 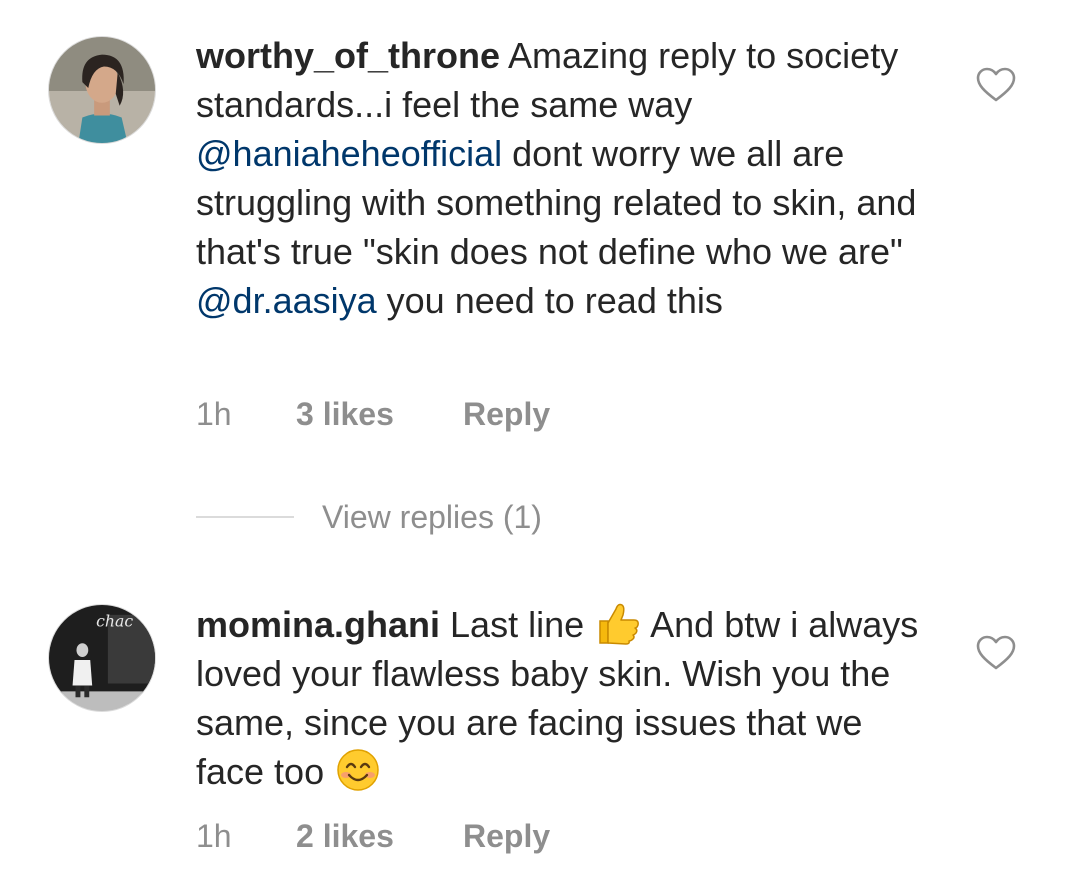 I want to click on profile-photo-icon: chac, so click(x=102, y=658).